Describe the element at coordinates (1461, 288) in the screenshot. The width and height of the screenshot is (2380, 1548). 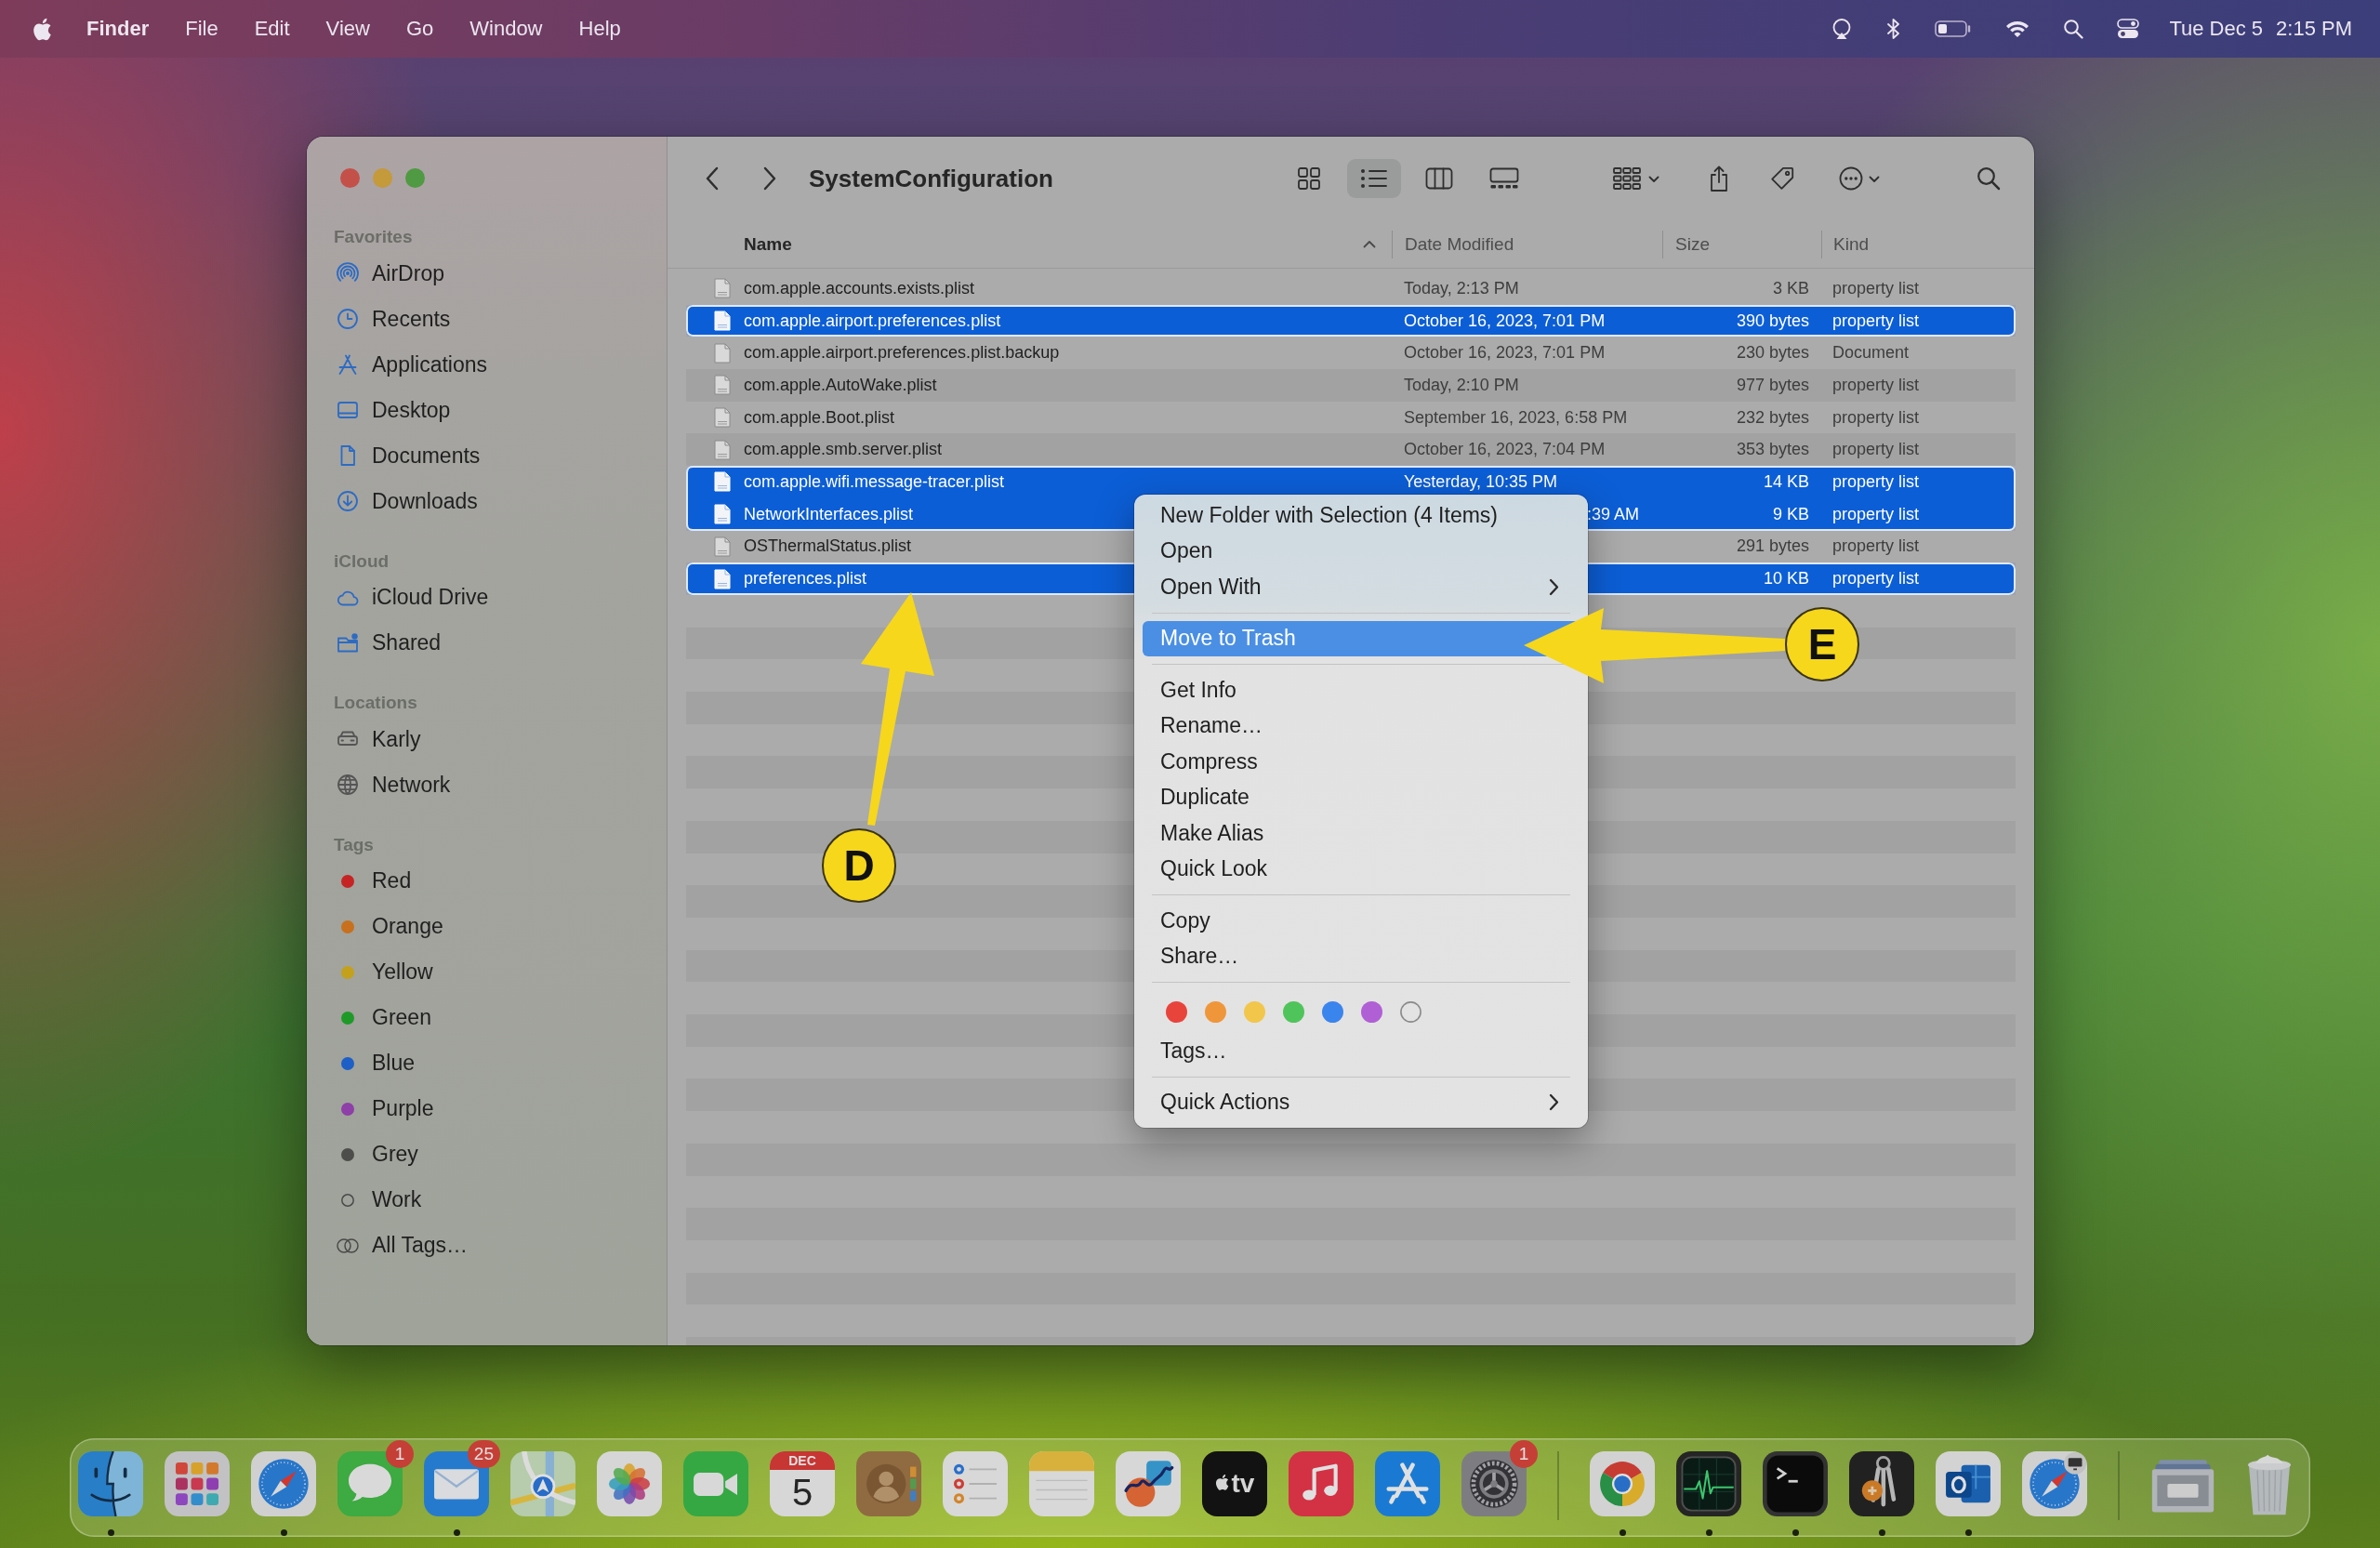
I see `modified-date: Today, 2:13 PM` at that location.